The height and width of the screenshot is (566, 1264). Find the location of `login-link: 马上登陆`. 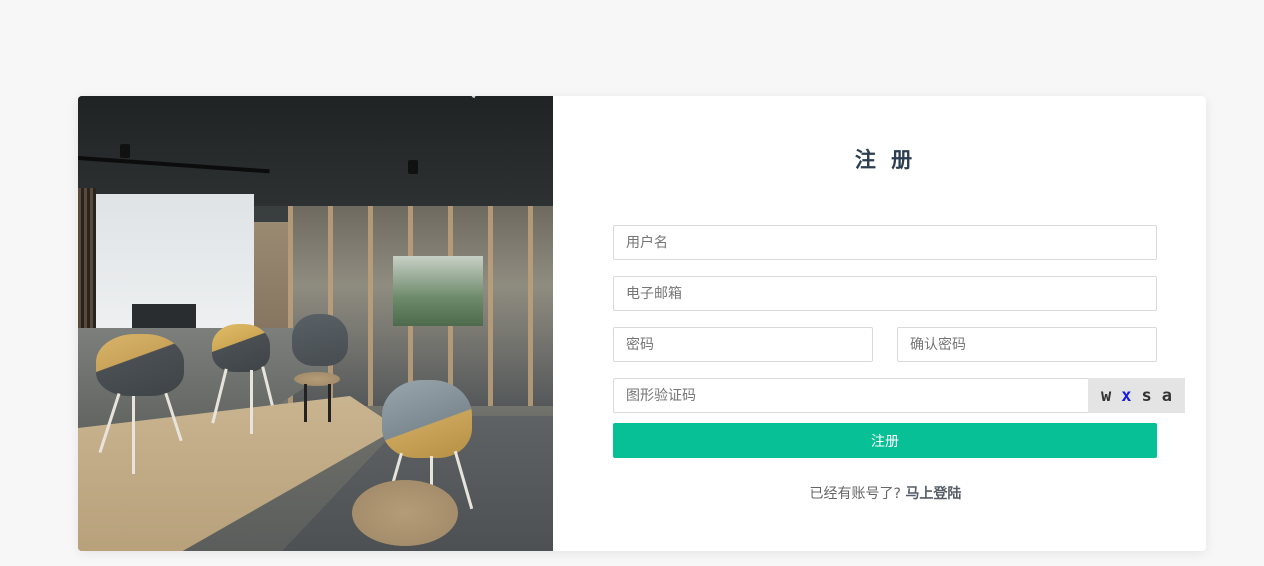

login-link: 马上登陆 is located at coordinates (933, 494).